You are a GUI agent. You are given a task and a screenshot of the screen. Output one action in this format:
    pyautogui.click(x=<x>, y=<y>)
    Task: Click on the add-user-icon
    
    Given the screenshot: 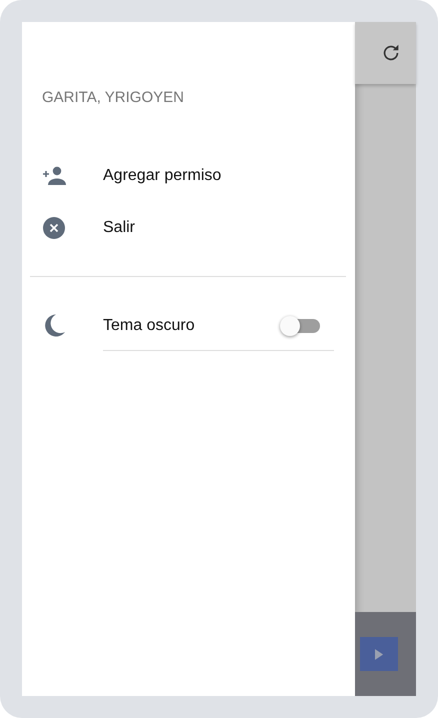 What is the action you would take?
    pyautogui.click(x=54, y=176)
    